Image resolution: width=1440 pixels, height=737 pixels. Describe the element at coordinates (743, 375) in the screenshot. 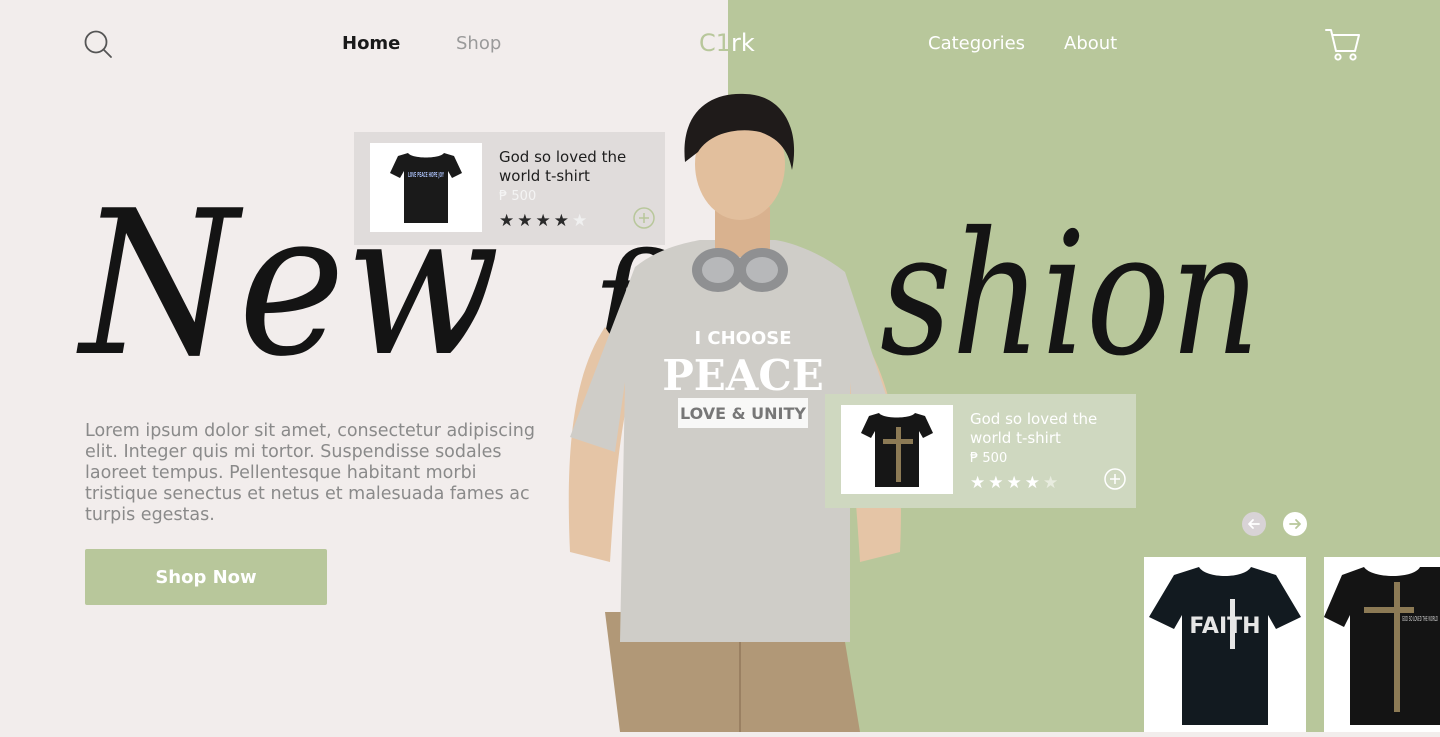

I see `model-shirt-line2: PEACE` at that location.